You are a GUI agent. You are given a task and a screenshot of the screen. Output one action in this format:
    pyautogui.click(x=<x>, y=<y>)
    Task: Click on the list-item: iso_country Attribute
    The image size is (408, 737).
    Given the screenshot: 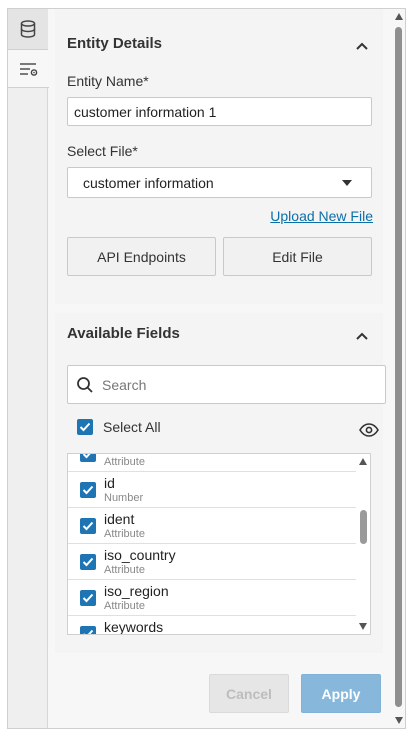 What is the action you would take?
    pyautogui.click(x=213, y=562)
    